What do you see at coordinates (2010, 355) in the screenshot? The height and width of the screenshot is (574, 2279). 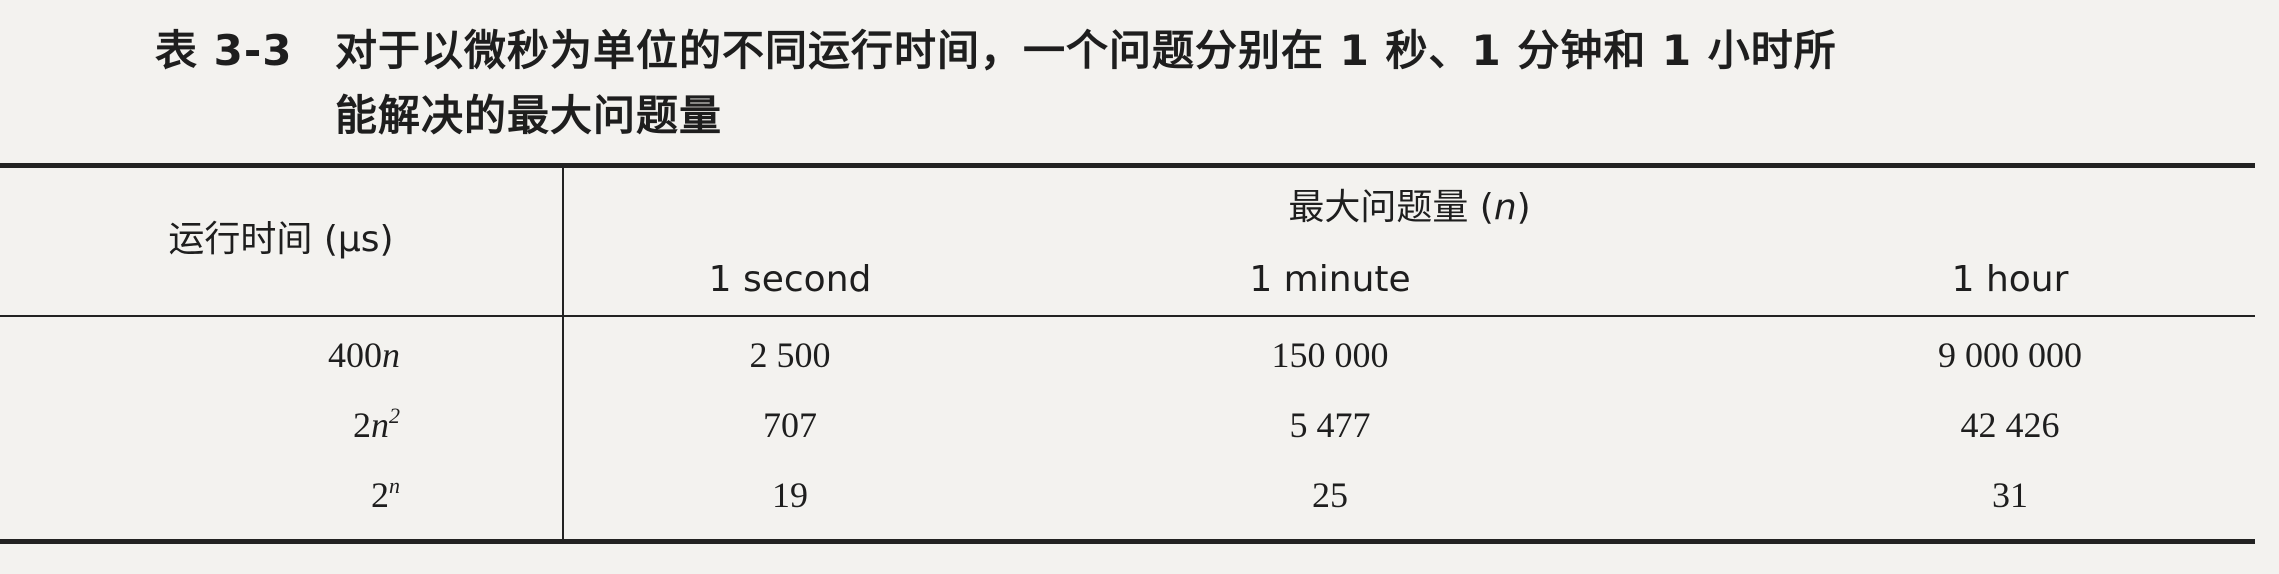 I see `table-cell: 9 000 000` at bounding box center [2010, 355].